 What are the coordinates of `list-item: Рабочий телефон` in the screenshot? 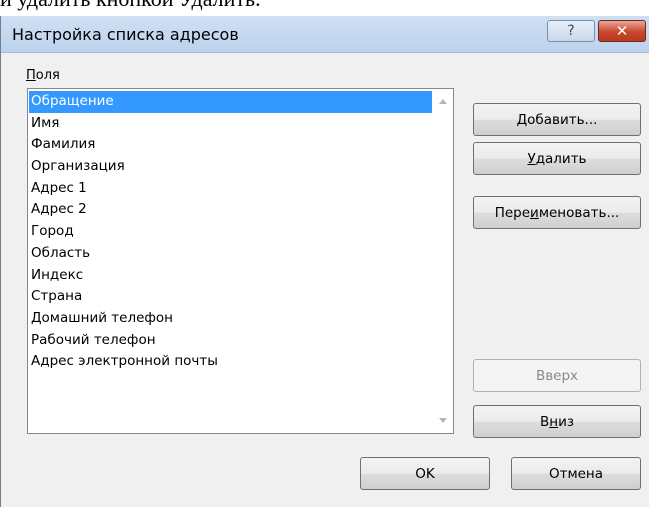 It's located at (230, 341).